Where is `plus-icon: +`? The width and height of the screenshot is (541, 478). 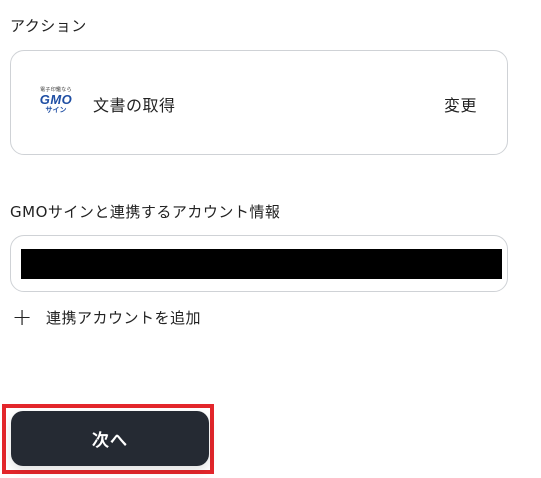 plus-icon: + is located at coordinates (22, 317).